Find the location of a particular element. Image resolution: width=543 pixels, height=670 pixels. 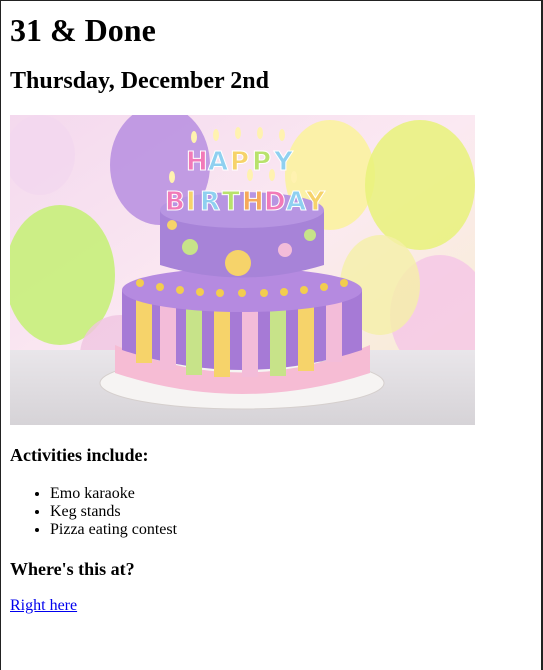

svg-text: T is located at coordinates (231, 202).